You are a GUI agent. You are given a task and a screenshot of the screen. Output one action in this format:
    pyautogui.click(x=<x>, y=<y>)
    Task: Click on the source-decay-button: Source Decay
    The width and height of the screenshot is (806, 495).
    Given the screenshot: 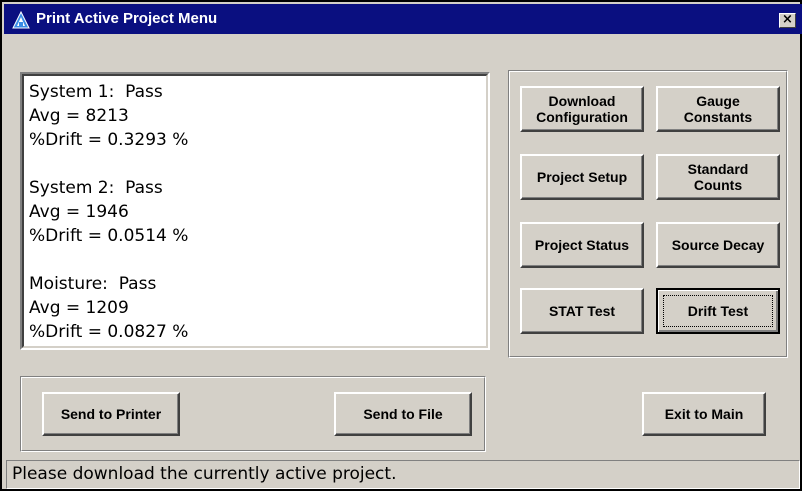 What is the action you would take?
    pyautogui.click(x=718, y=245)
    